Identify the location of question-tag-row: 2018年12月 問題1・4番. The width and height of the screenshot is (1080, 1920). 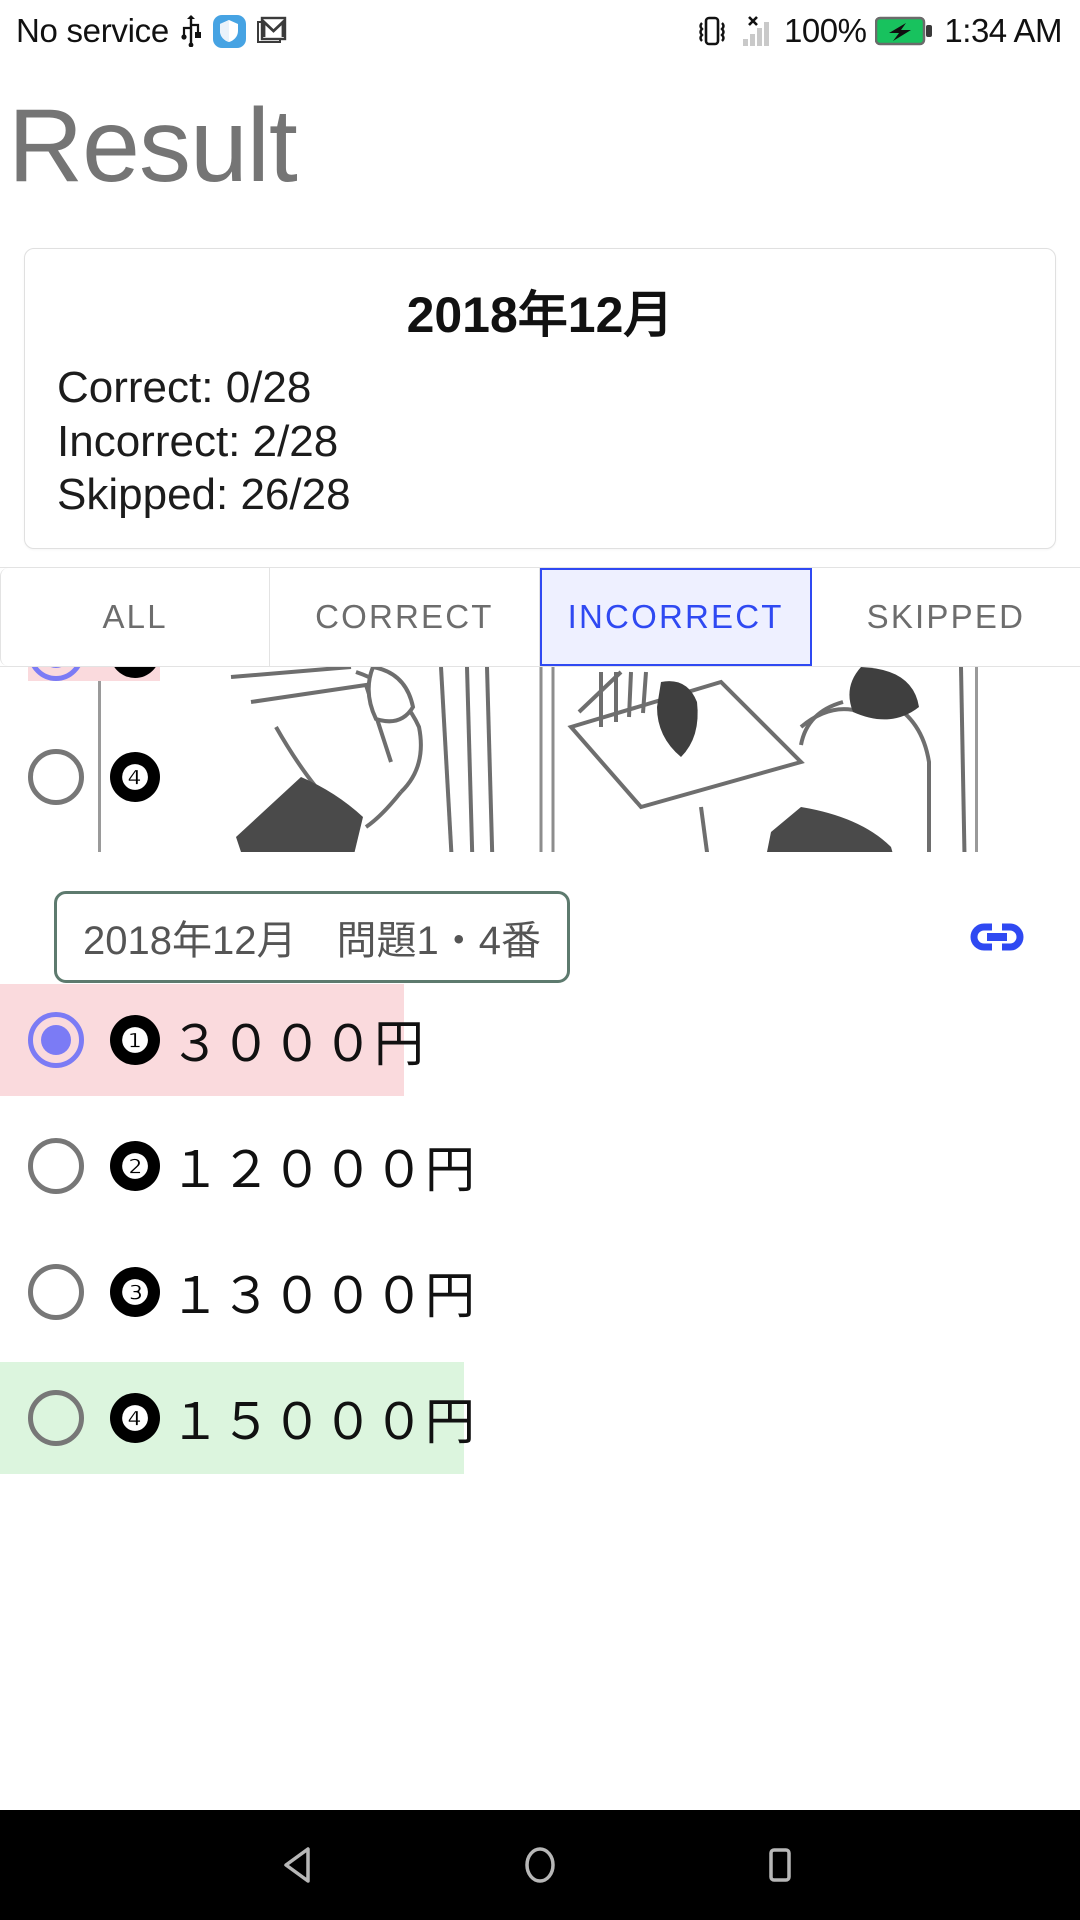
(540, 918).